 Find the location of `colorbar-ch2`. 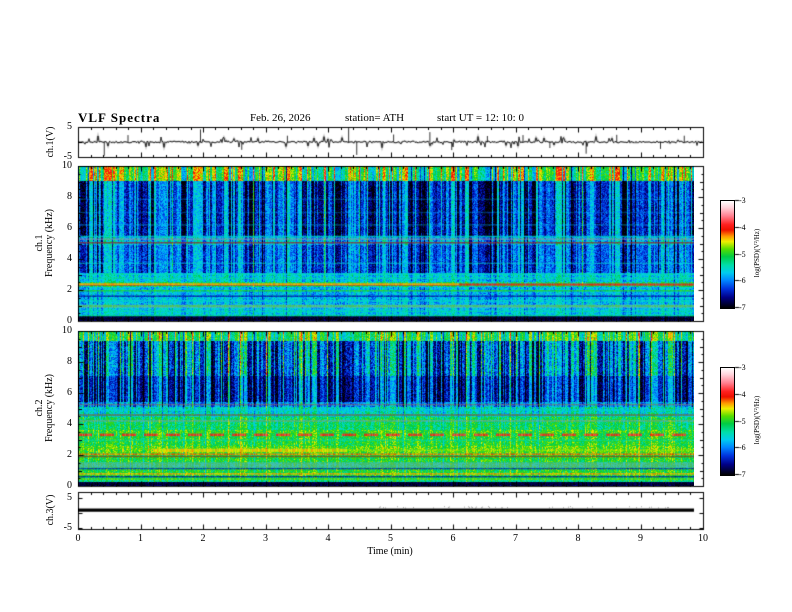

colorbar-ch2 is located at coordinates (727, 421).